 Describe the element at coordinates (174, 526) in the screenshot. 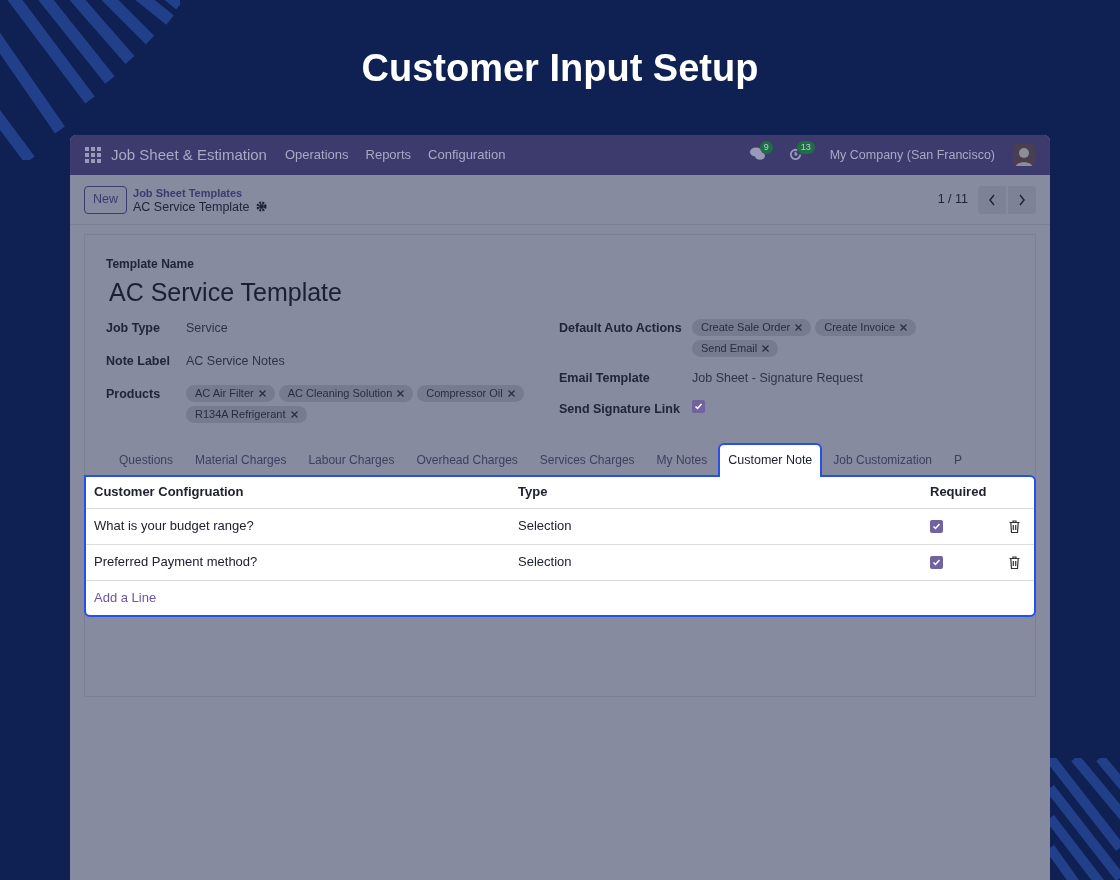

I see `table-cell-text: What is your budget range?` at that location.